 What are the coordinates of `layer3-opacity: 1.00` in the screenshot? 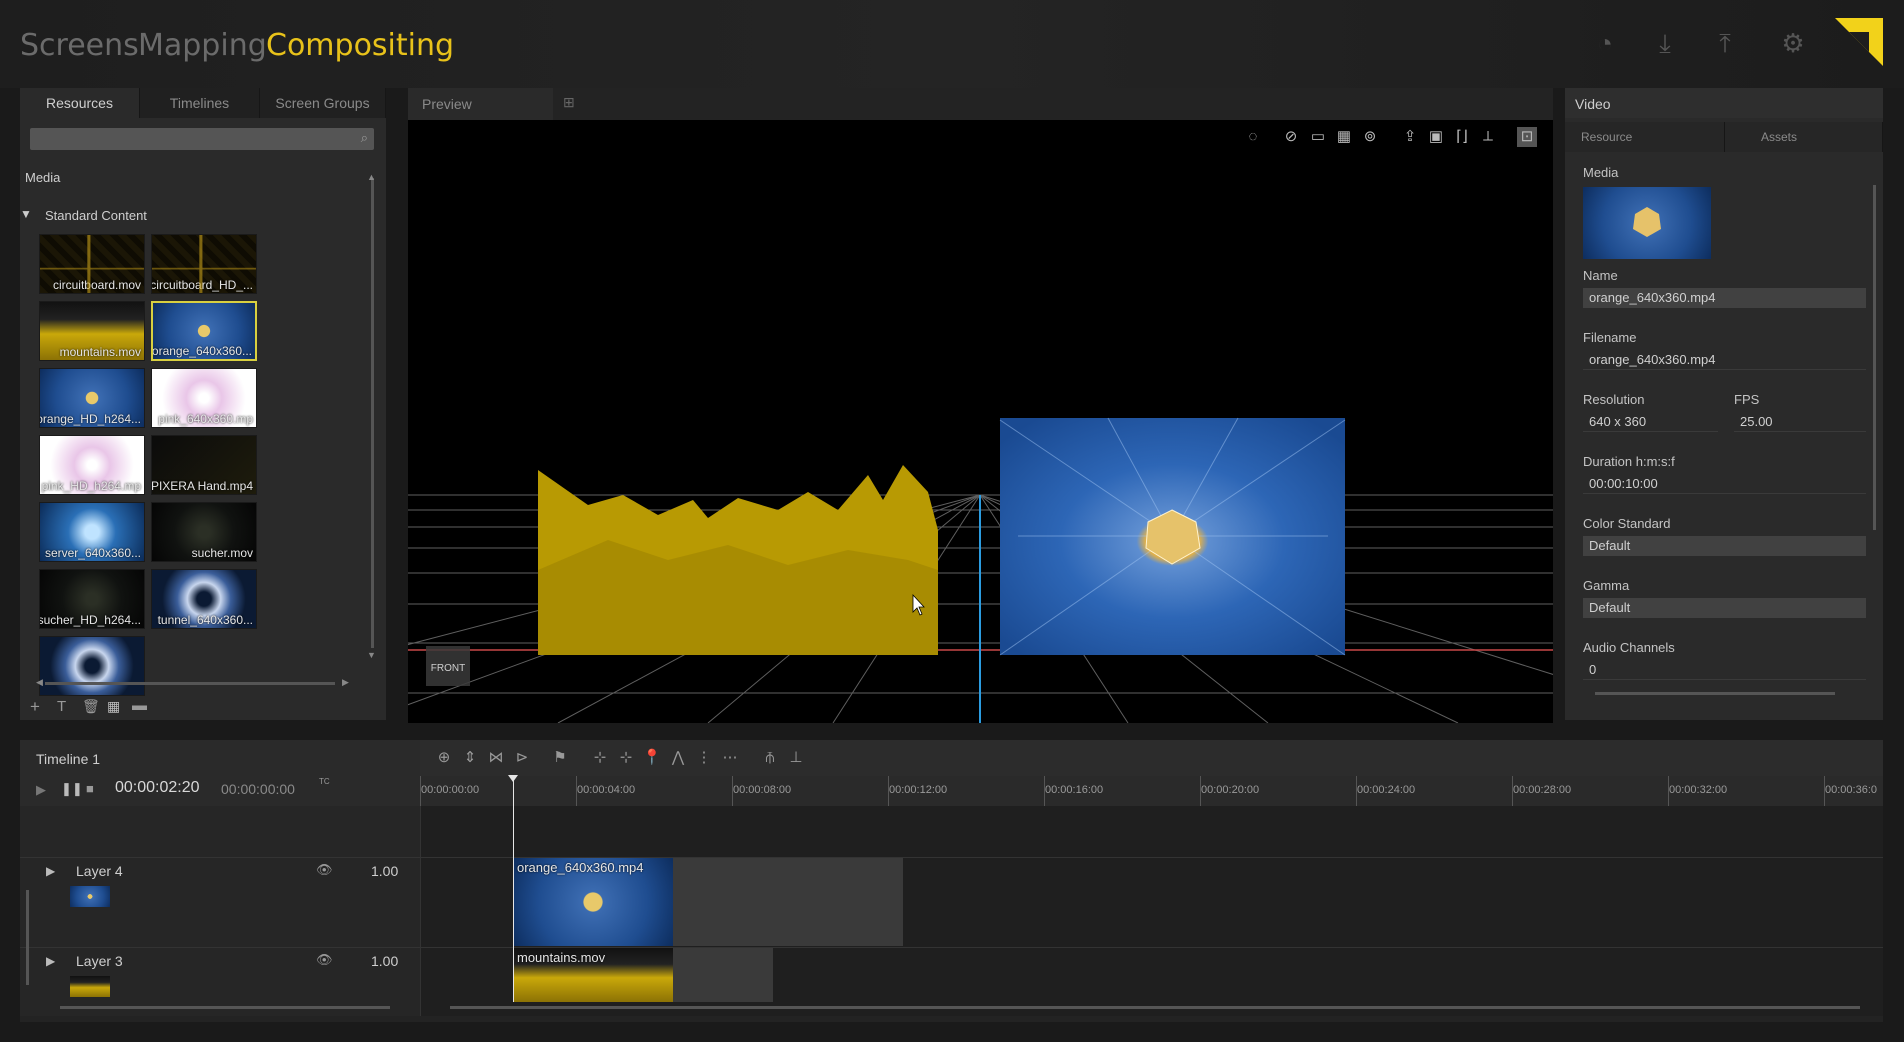 It's located at (384, 961).